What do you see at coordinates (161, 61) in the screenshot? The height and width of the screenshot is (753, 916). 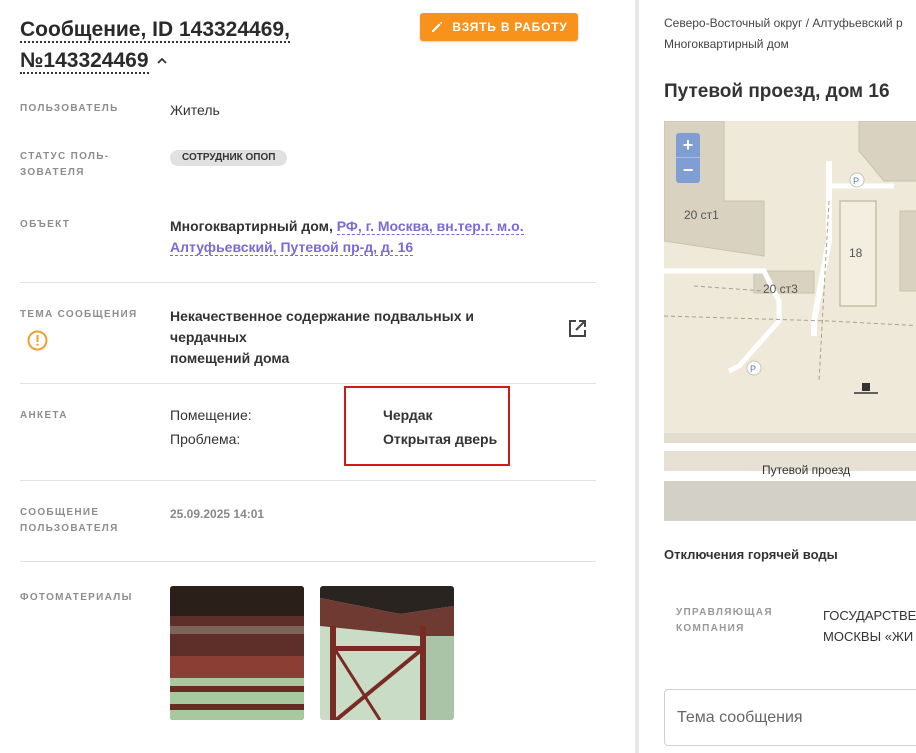 I see `chevron-up-icon` at bounding box center [161, 61].